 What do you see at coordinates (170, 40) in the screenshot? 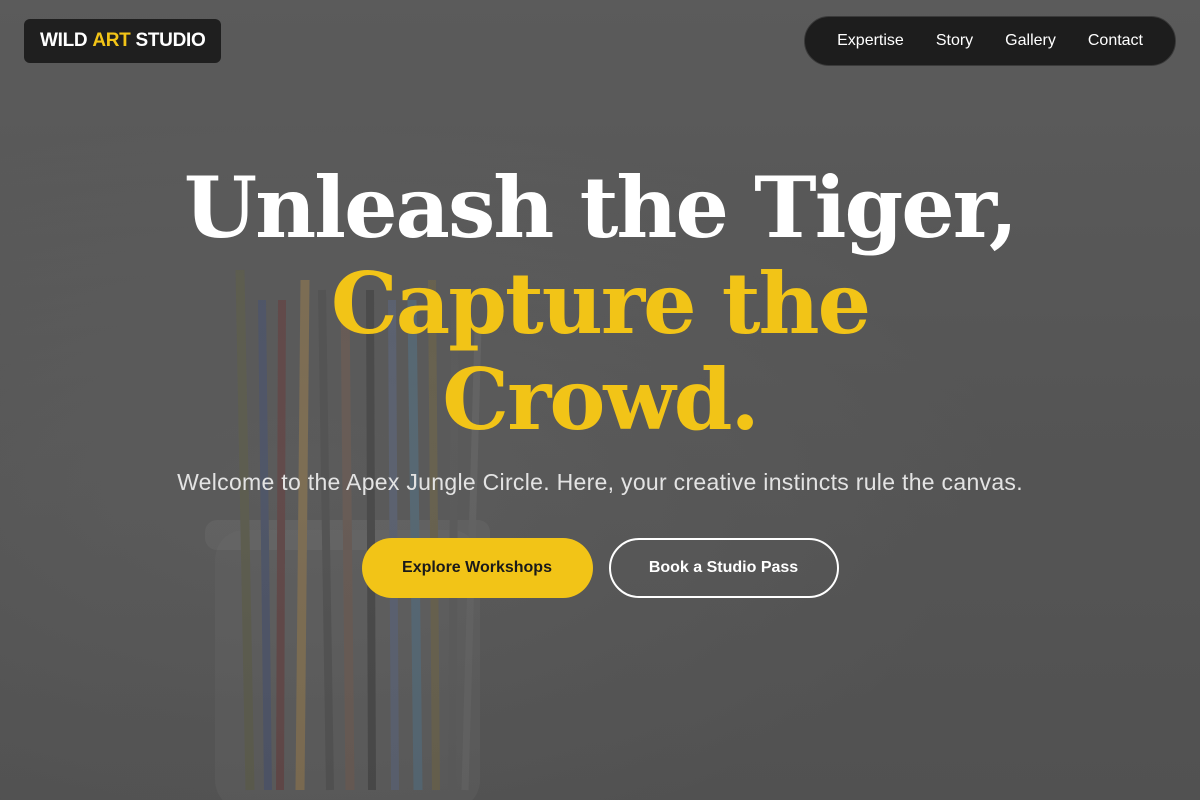
I see `brand-part-studio: STUDIO` at bounding box center [170, 40].